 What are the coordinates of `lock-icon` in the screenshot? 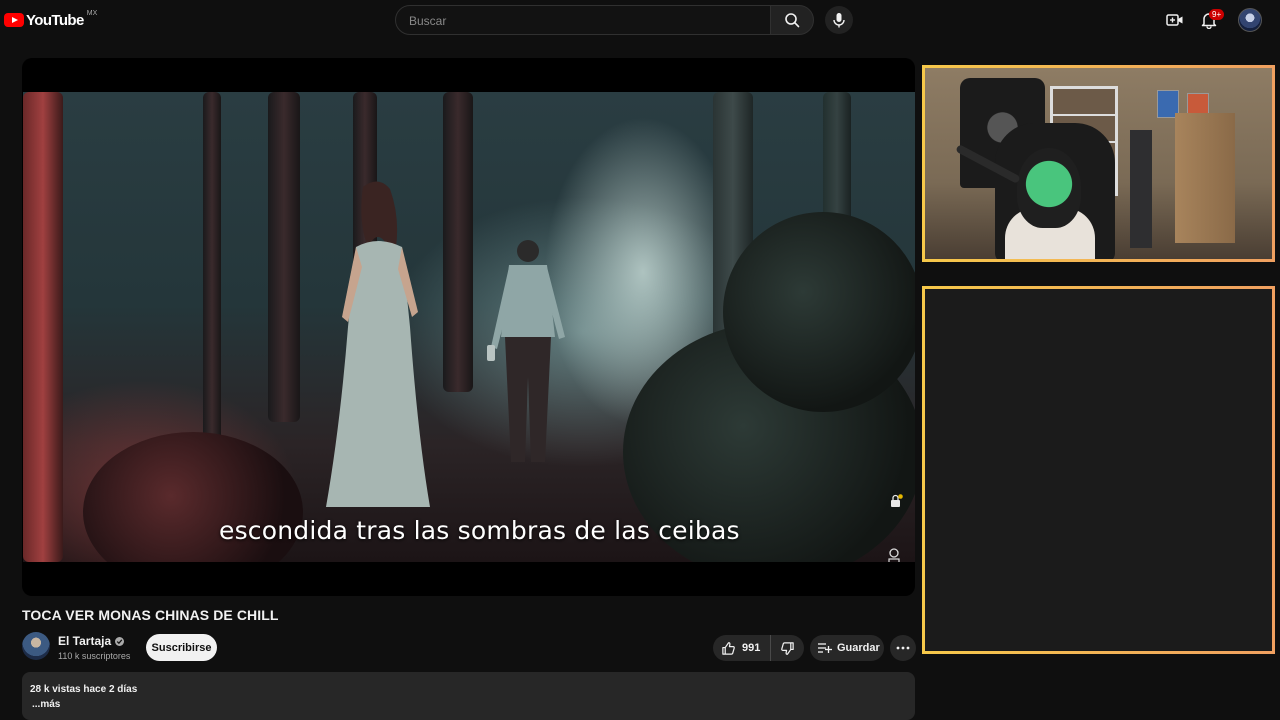 It's located at (897, 500).